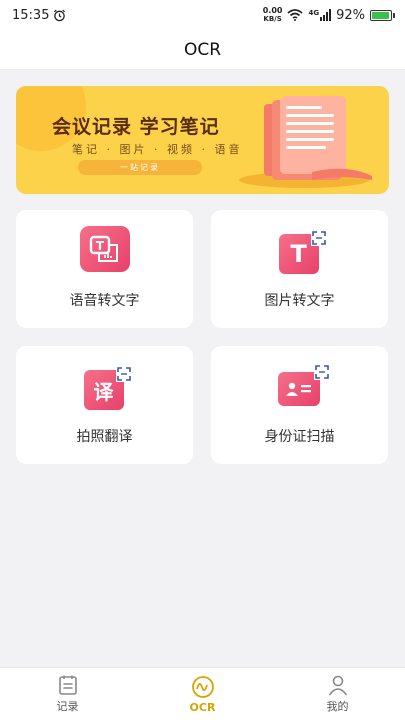 This screenshot has height=720, width=405. I want to click on voice-to-text-icon: T, so click(104, 249).